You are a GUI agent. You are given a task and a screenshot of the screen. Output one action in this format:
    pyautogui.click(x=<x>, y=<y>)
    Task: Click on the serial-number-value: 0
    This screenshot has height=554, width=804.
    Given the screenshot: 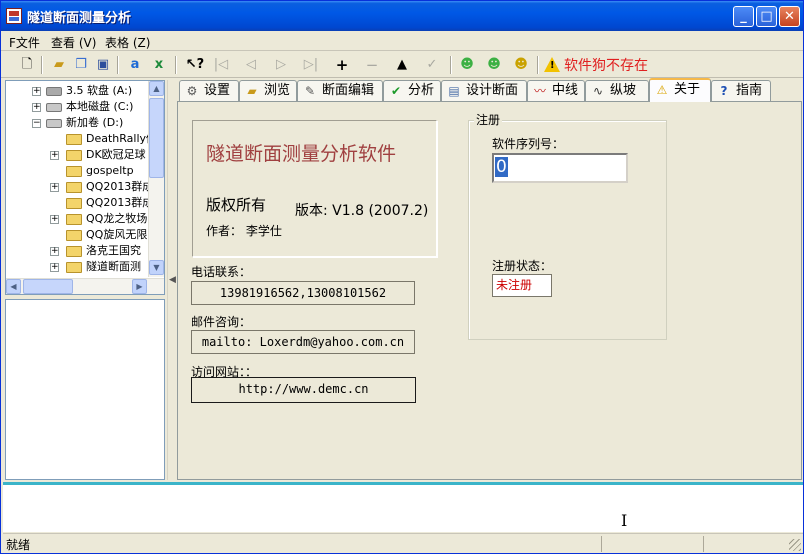 What is the action you would take?
    pyautogui.click(x=501, y=167)
    